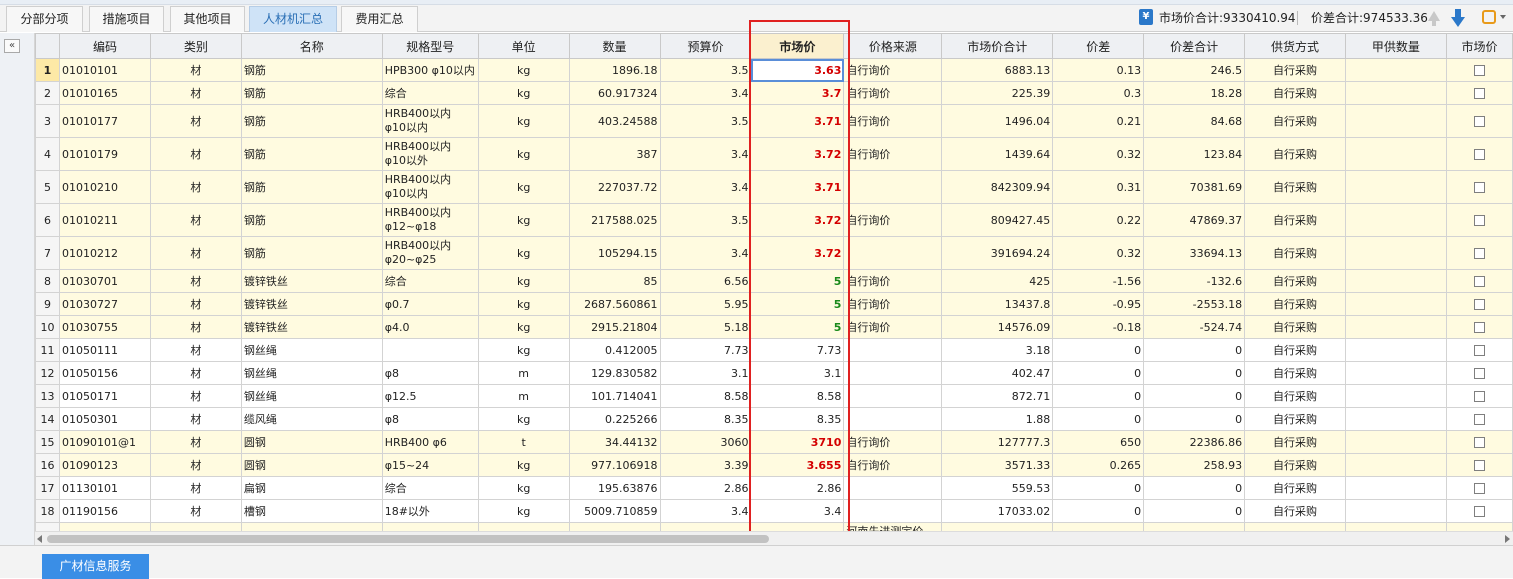 This screenshot has height=579, width=1513. I want to click on cell-market-price: 8.35, so click(797, 419).